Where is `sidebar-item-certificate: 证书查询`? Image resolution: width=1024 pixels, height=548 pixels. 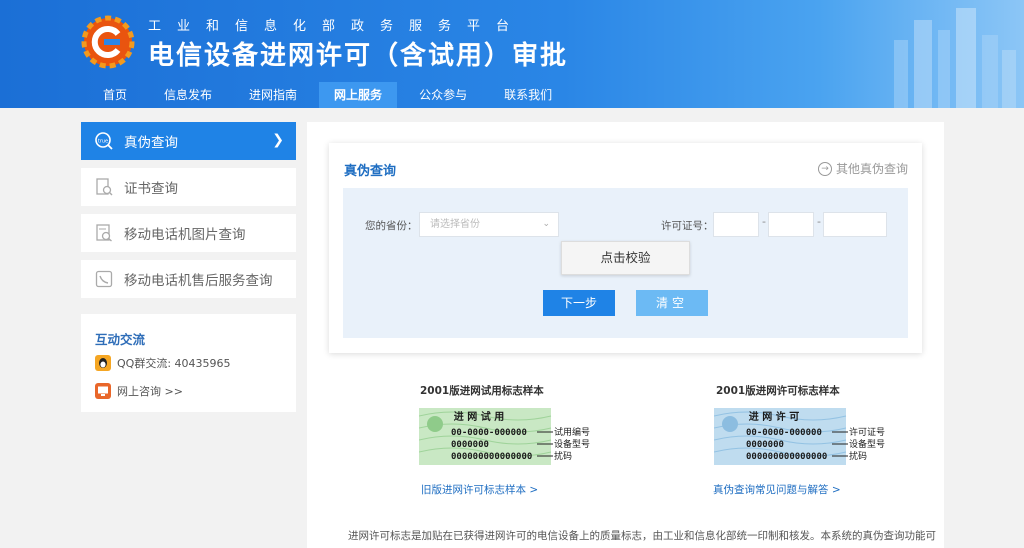 sidebar-item-certificate: 证书查询 is located at coordinates (188, 187).